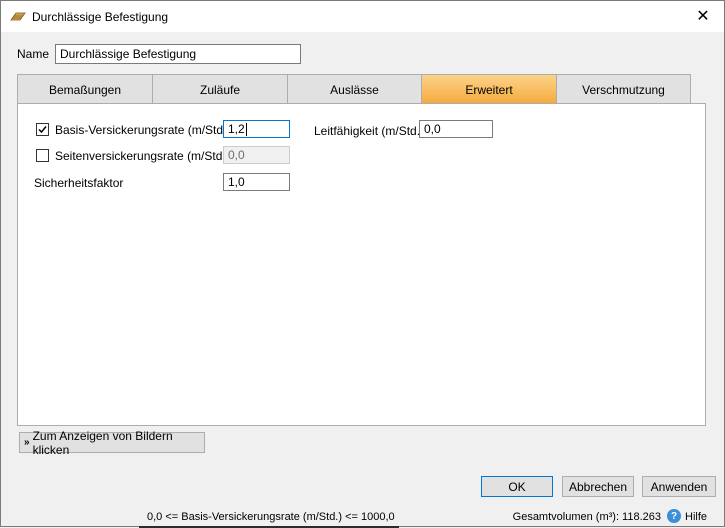 This screenshot has height=528, width=725. Describe the element at coordinates (102, 442) in the screenshot. I see `show-images-label: Zum Anzeigen von Bildern klicken` at that location.